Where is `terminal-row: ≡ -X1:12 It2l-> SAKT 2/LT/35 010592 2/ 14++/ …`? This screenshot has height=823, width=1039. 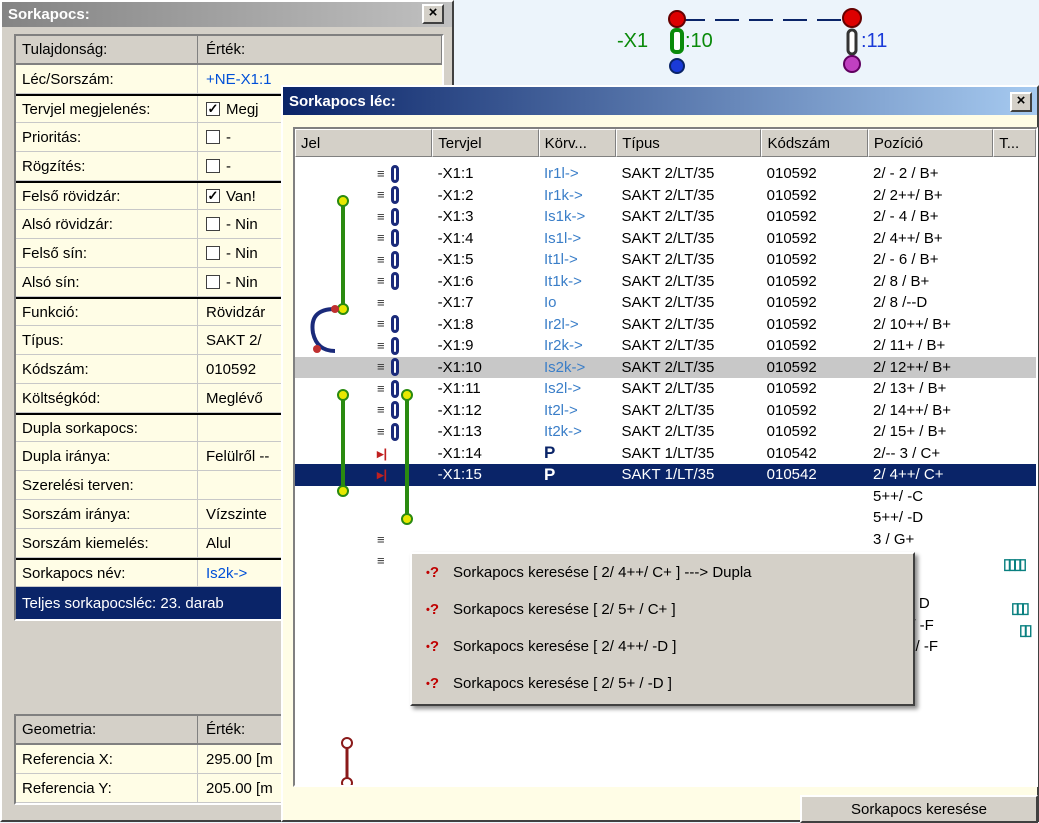
terminal-row: ≡ -X1:12 It2l-> SAKT 2/LT/35 010592 2/ 14++/ … is located at coordinates (665, 411).